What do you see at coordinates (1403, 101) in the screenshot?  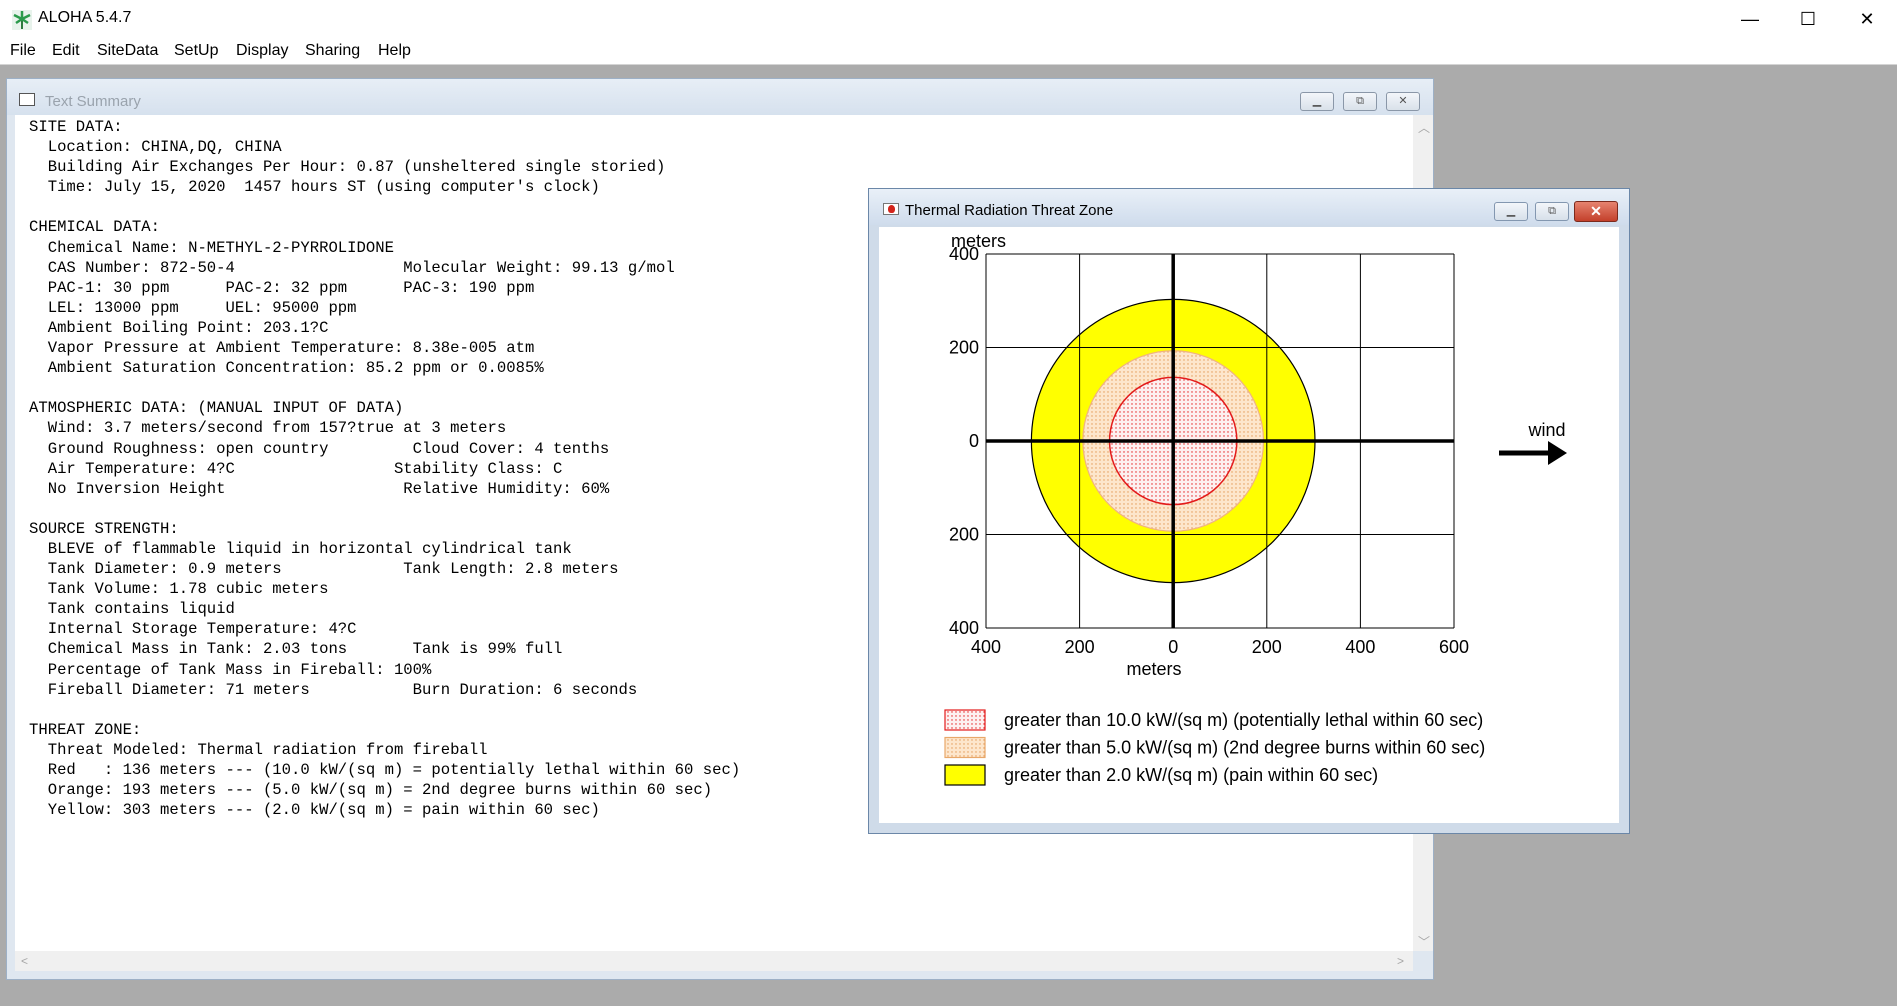 I see `text-summary-close-button: ✕` at bounding box center [1403, 101].